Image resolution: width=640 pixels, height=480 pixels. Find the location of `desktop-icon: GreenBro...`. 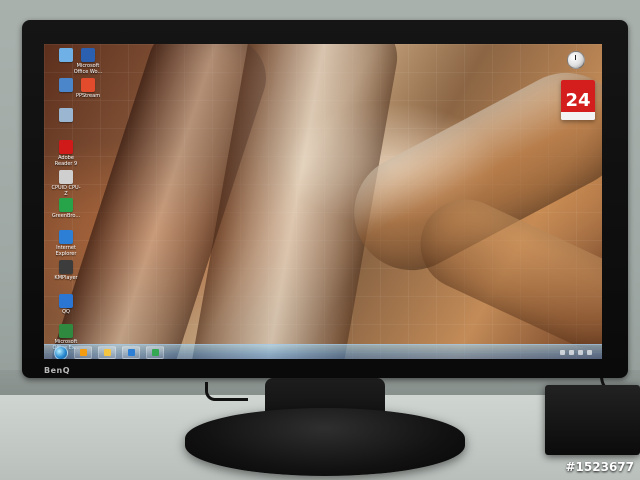

desktop-icon: GreenBro... is located at coordinates (66, 208).